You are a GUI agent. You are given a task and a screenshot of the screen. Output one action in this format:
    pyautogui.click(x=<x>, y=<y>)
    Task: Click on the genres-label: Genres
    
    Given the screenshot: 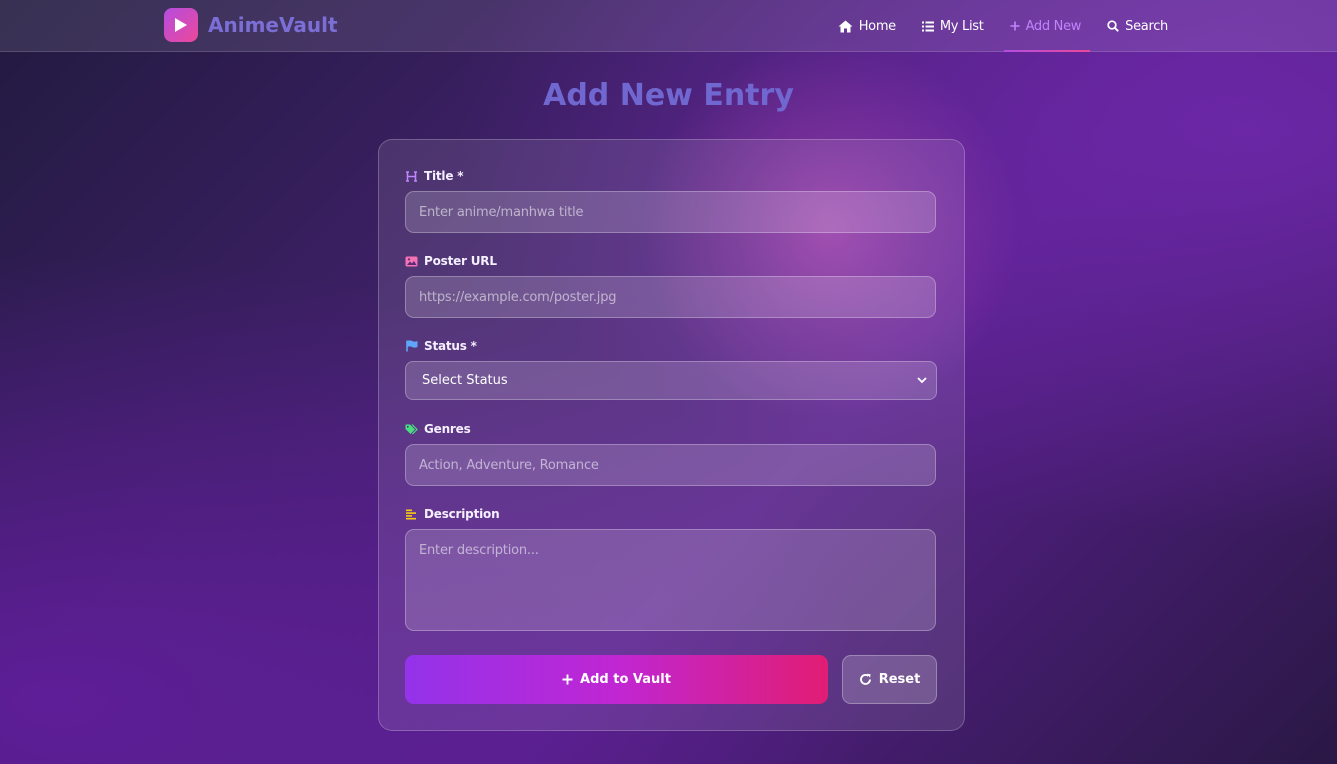 What is the action you would take?
    pyautogui.click(x=438, y=429)
    